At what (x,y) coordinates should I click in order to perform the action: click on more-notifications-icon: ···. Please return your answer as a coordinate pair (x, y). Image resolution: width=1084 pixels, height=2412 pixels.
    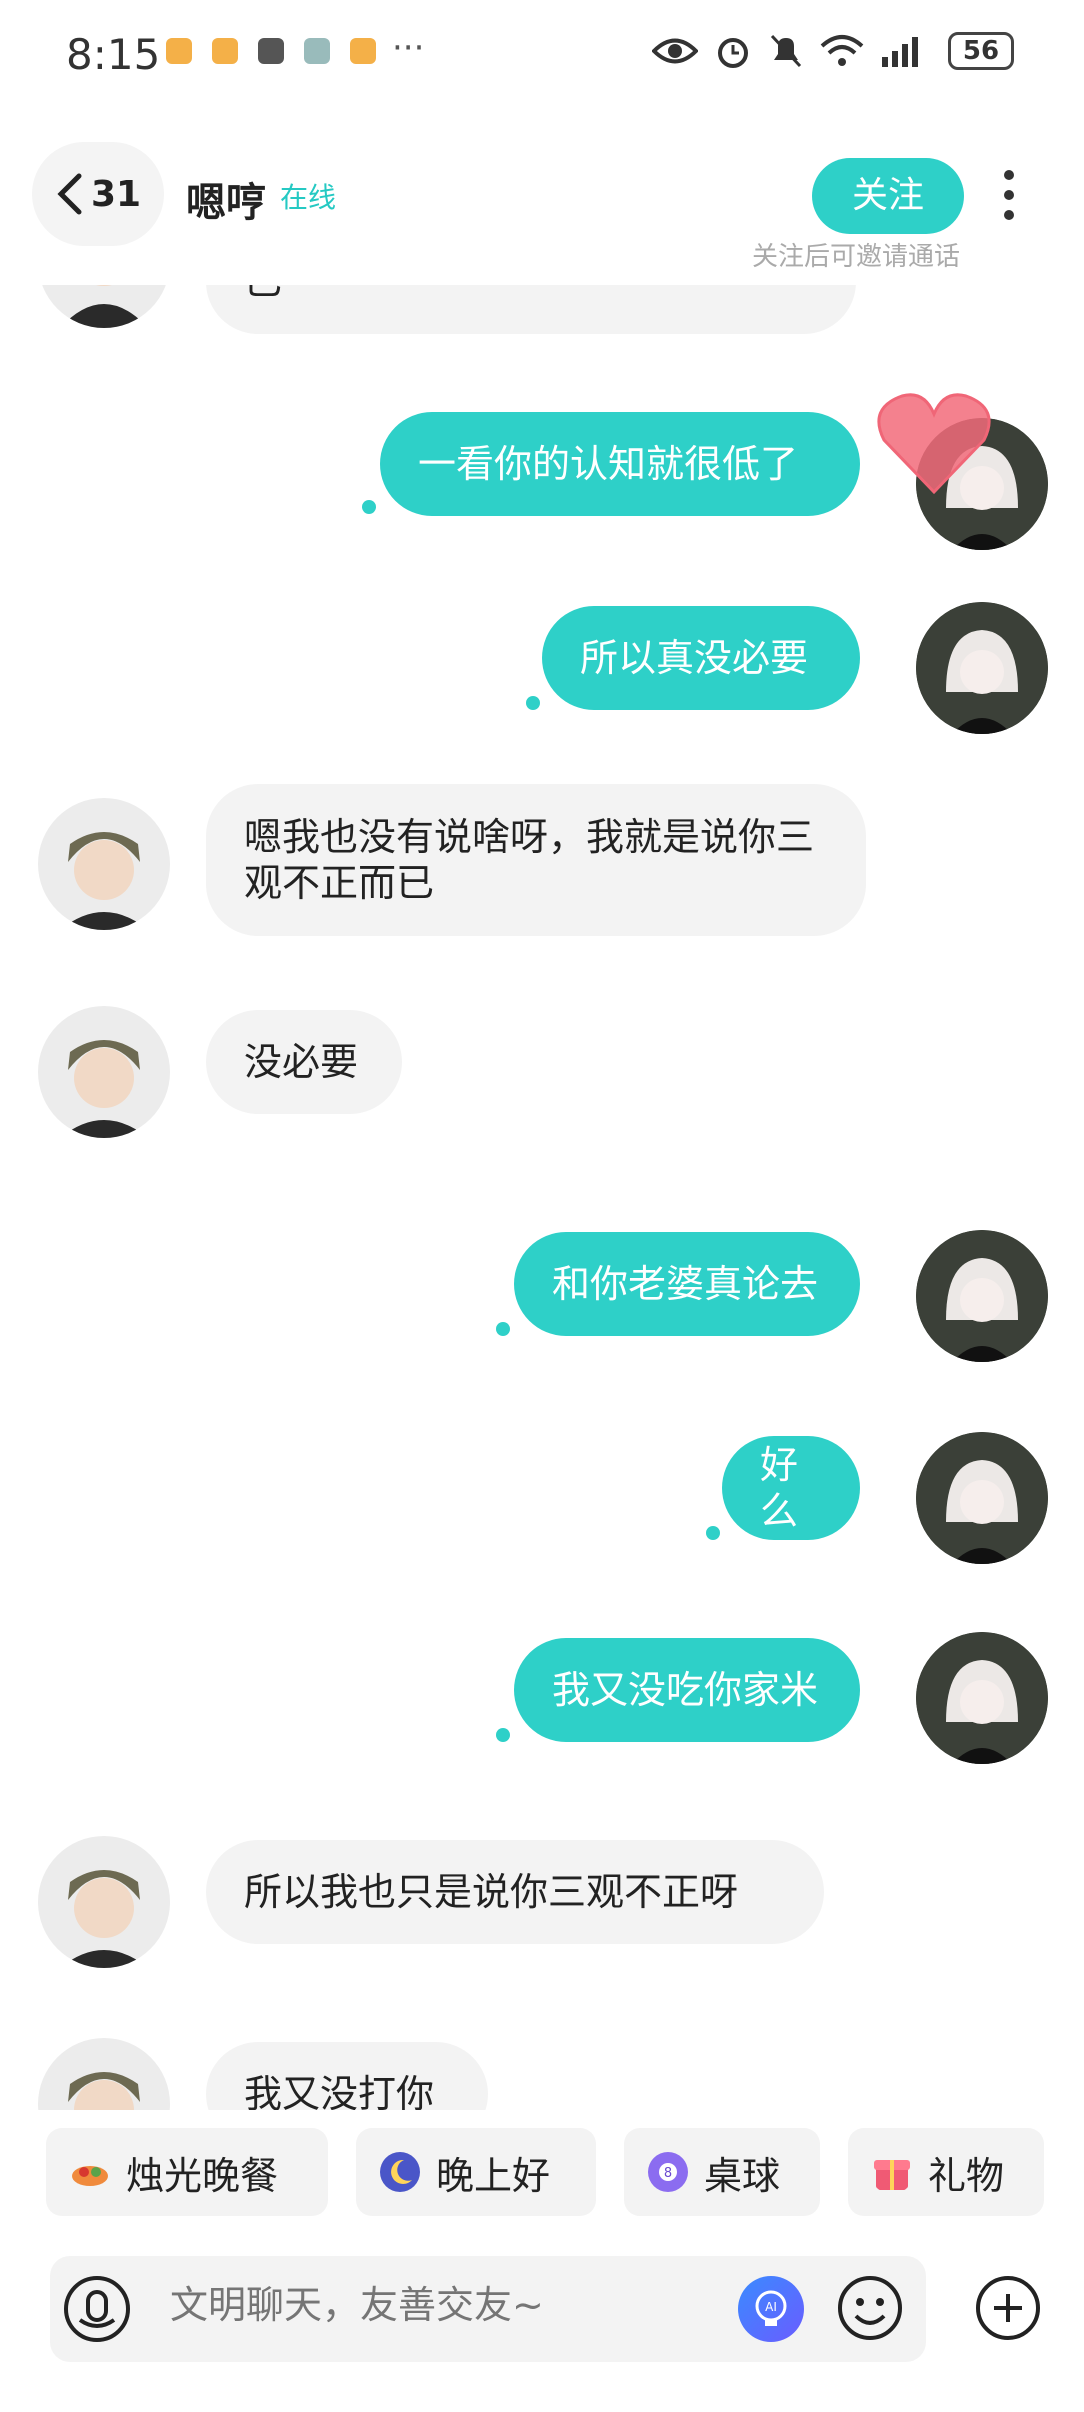
    Looking at the image, I should click on (408, 48).